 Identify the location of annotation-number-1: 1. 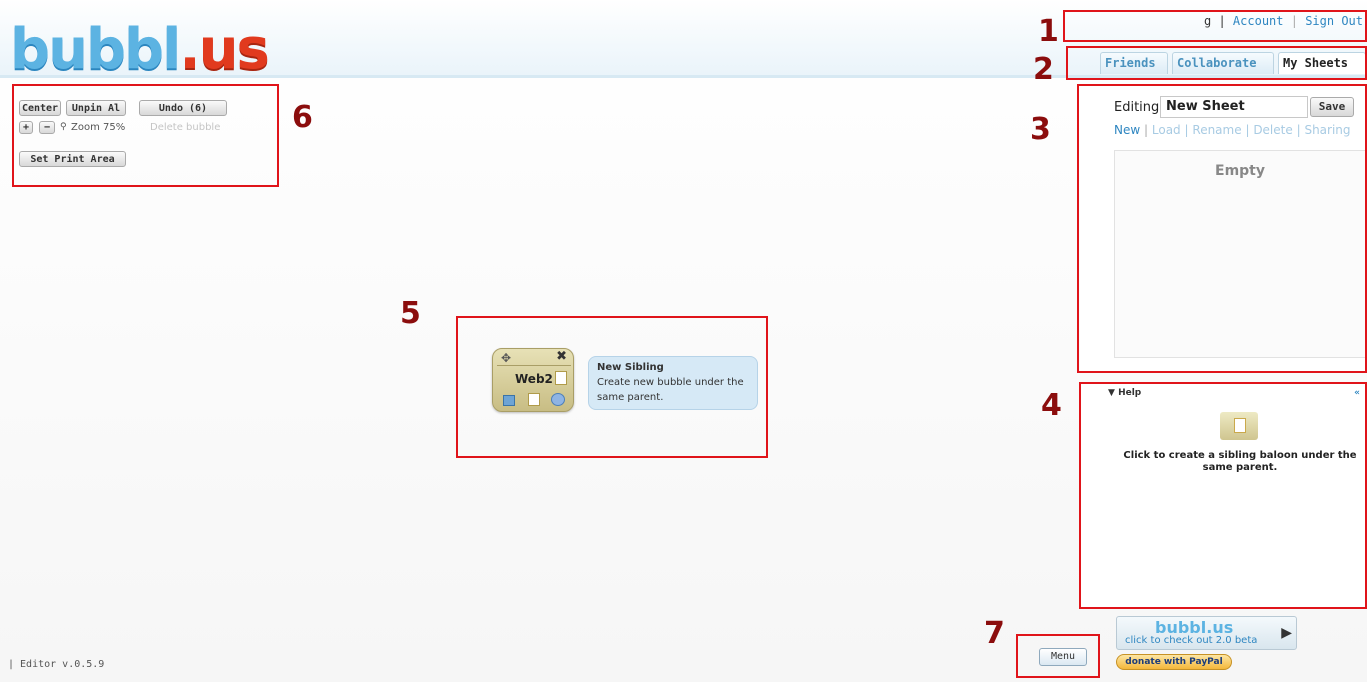
(1048, 31).